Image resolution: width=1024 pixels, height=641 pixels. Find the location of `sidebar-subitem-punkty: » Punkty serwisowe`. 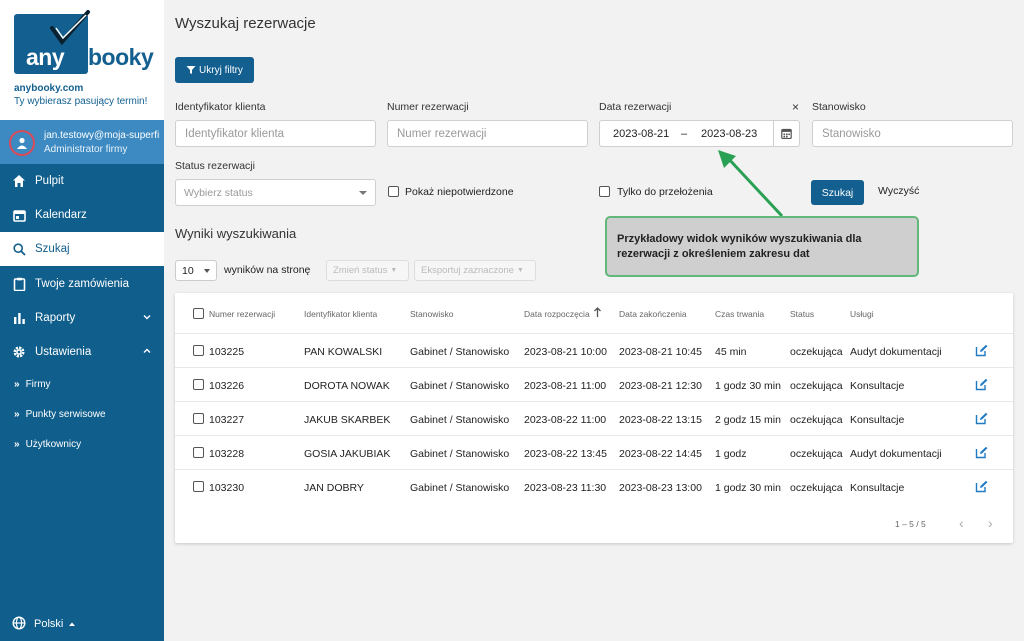

sidebar-subitem-punkty: » Punkty serwisowe is located at coordinates (82, 414).